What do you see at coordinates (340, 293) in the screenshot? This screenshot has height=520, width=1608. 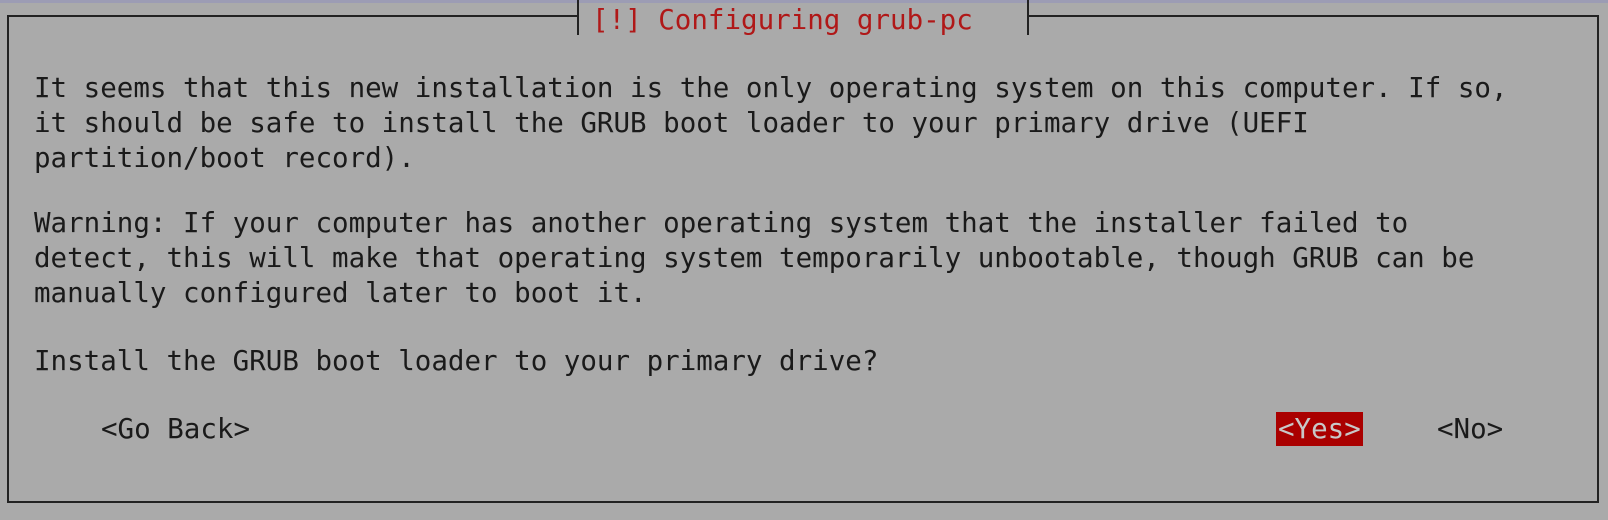 I see `text-line: manually configured later to boot it.` at bounding box center [340, 293].